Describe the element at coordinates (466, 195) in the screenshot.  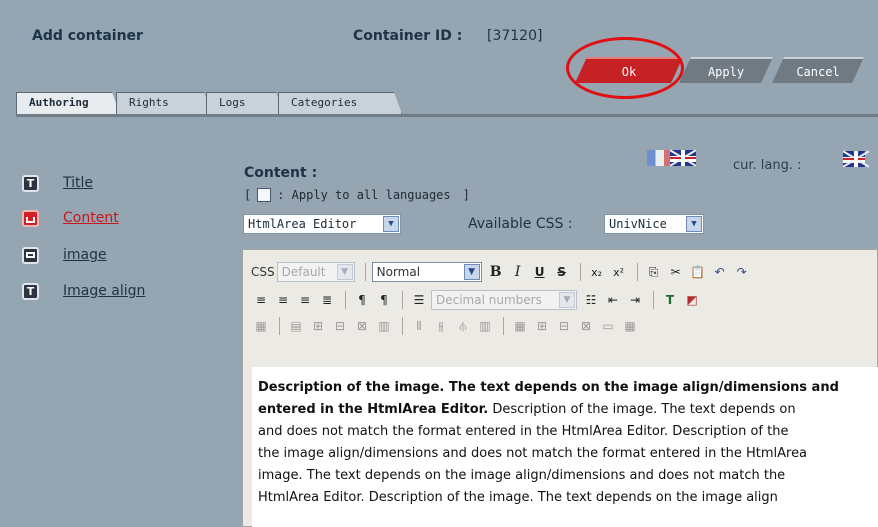
I see `bracket-close: ]` at that location.